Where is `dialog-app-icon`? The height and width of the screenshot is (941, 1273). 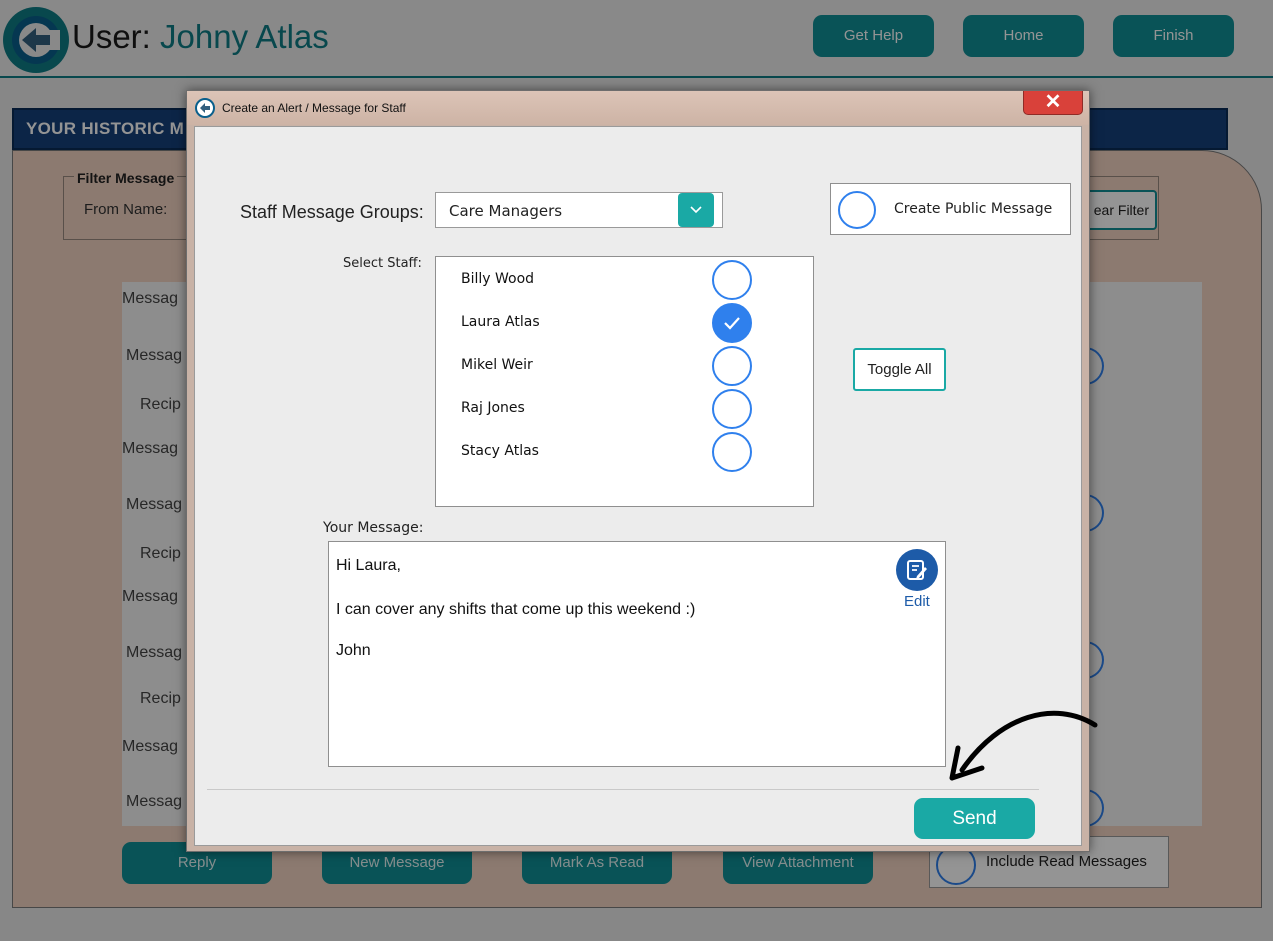 dialog-app-icon is located at coordinates (205, 108).